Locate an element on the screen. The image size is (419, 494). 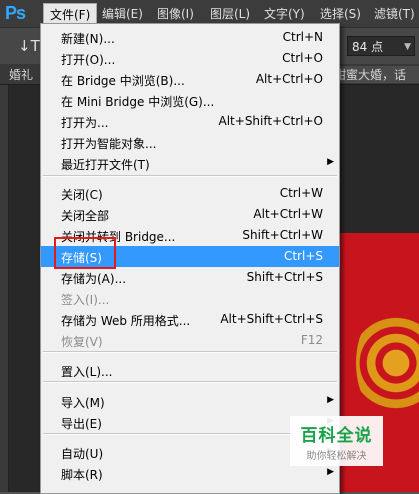
papercut-ornament is located at coordinates (387, 363).